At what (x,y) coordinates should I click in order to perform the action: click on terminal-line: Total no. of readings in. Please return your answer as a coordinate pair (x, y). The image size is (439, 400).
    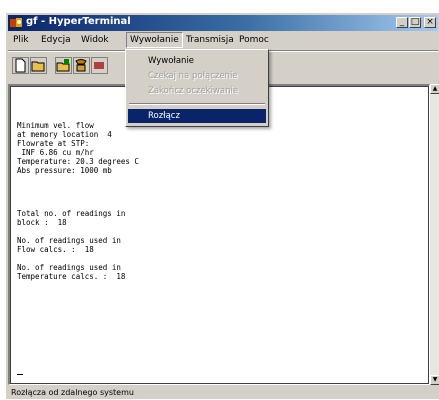
    Looking at the image, I should click on (71, 213).